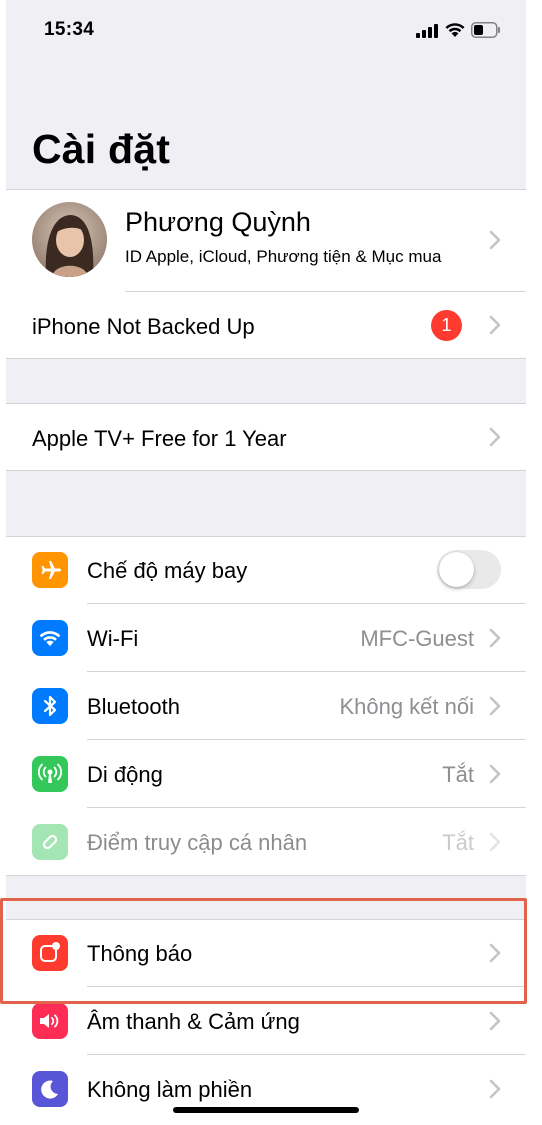 The image size is (542, 1125). I want to click on airplane-mode-toggle, so click(469, 569).